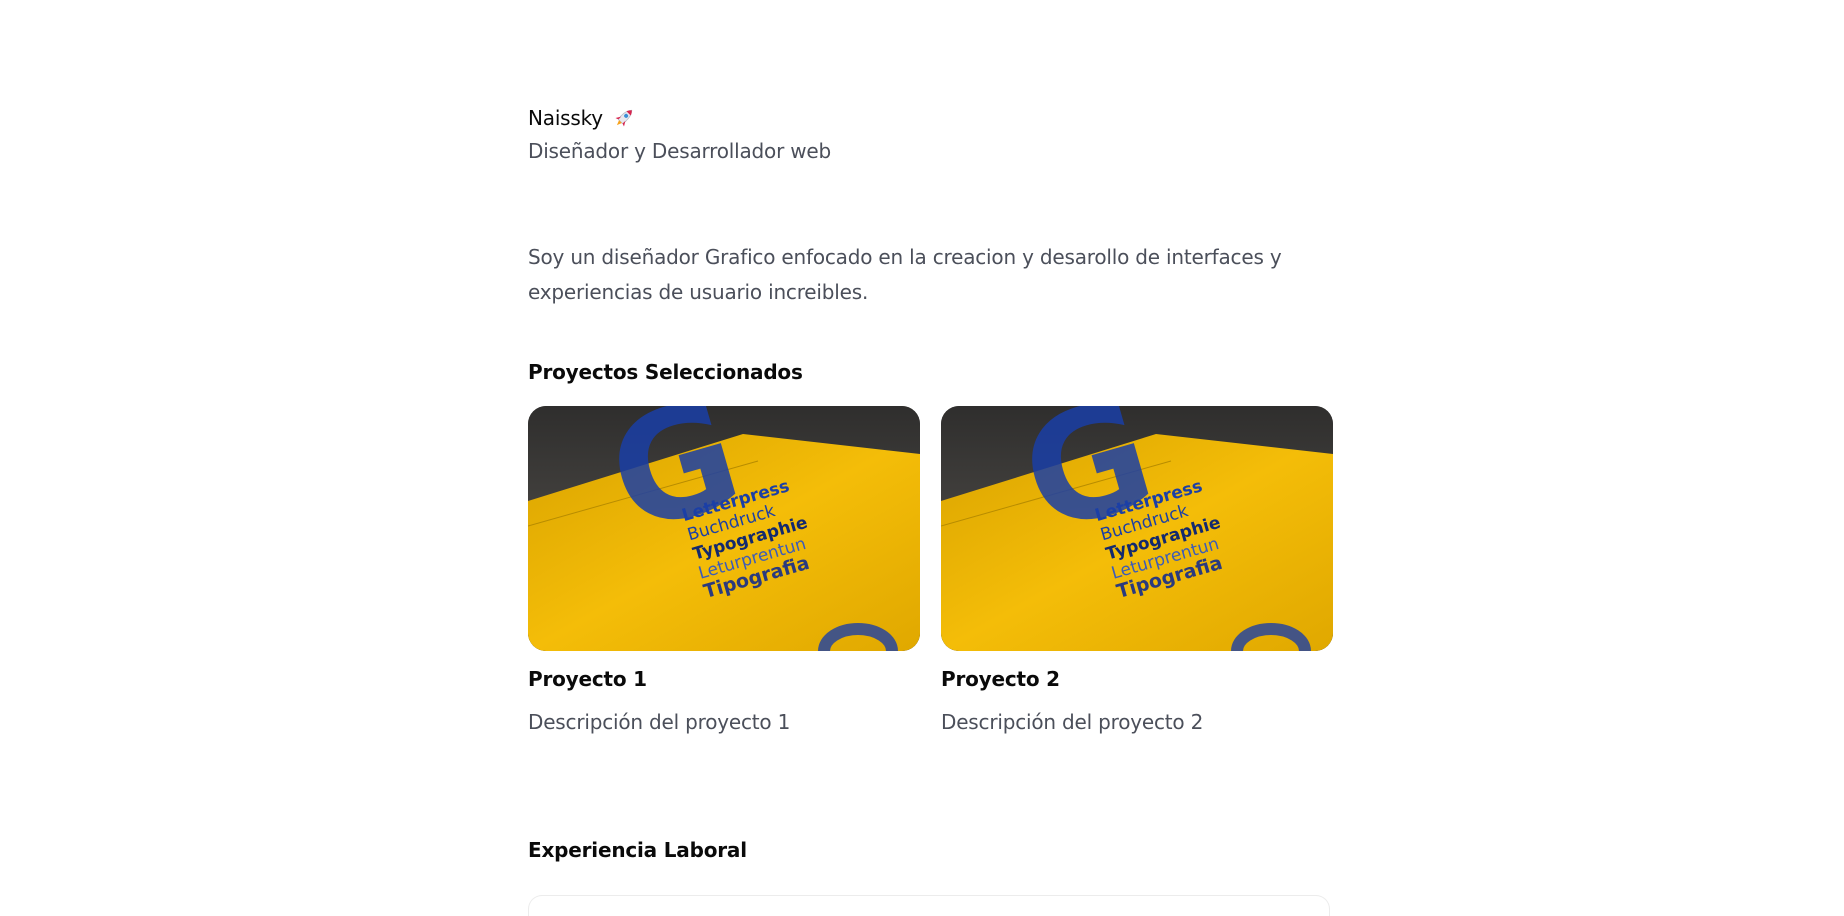 This screenshot has width=1844, height=916. Describe the element at coordinates (637, 850) in the screenshot. I see `experience-section-title: Experiencia Laboral` at that location.